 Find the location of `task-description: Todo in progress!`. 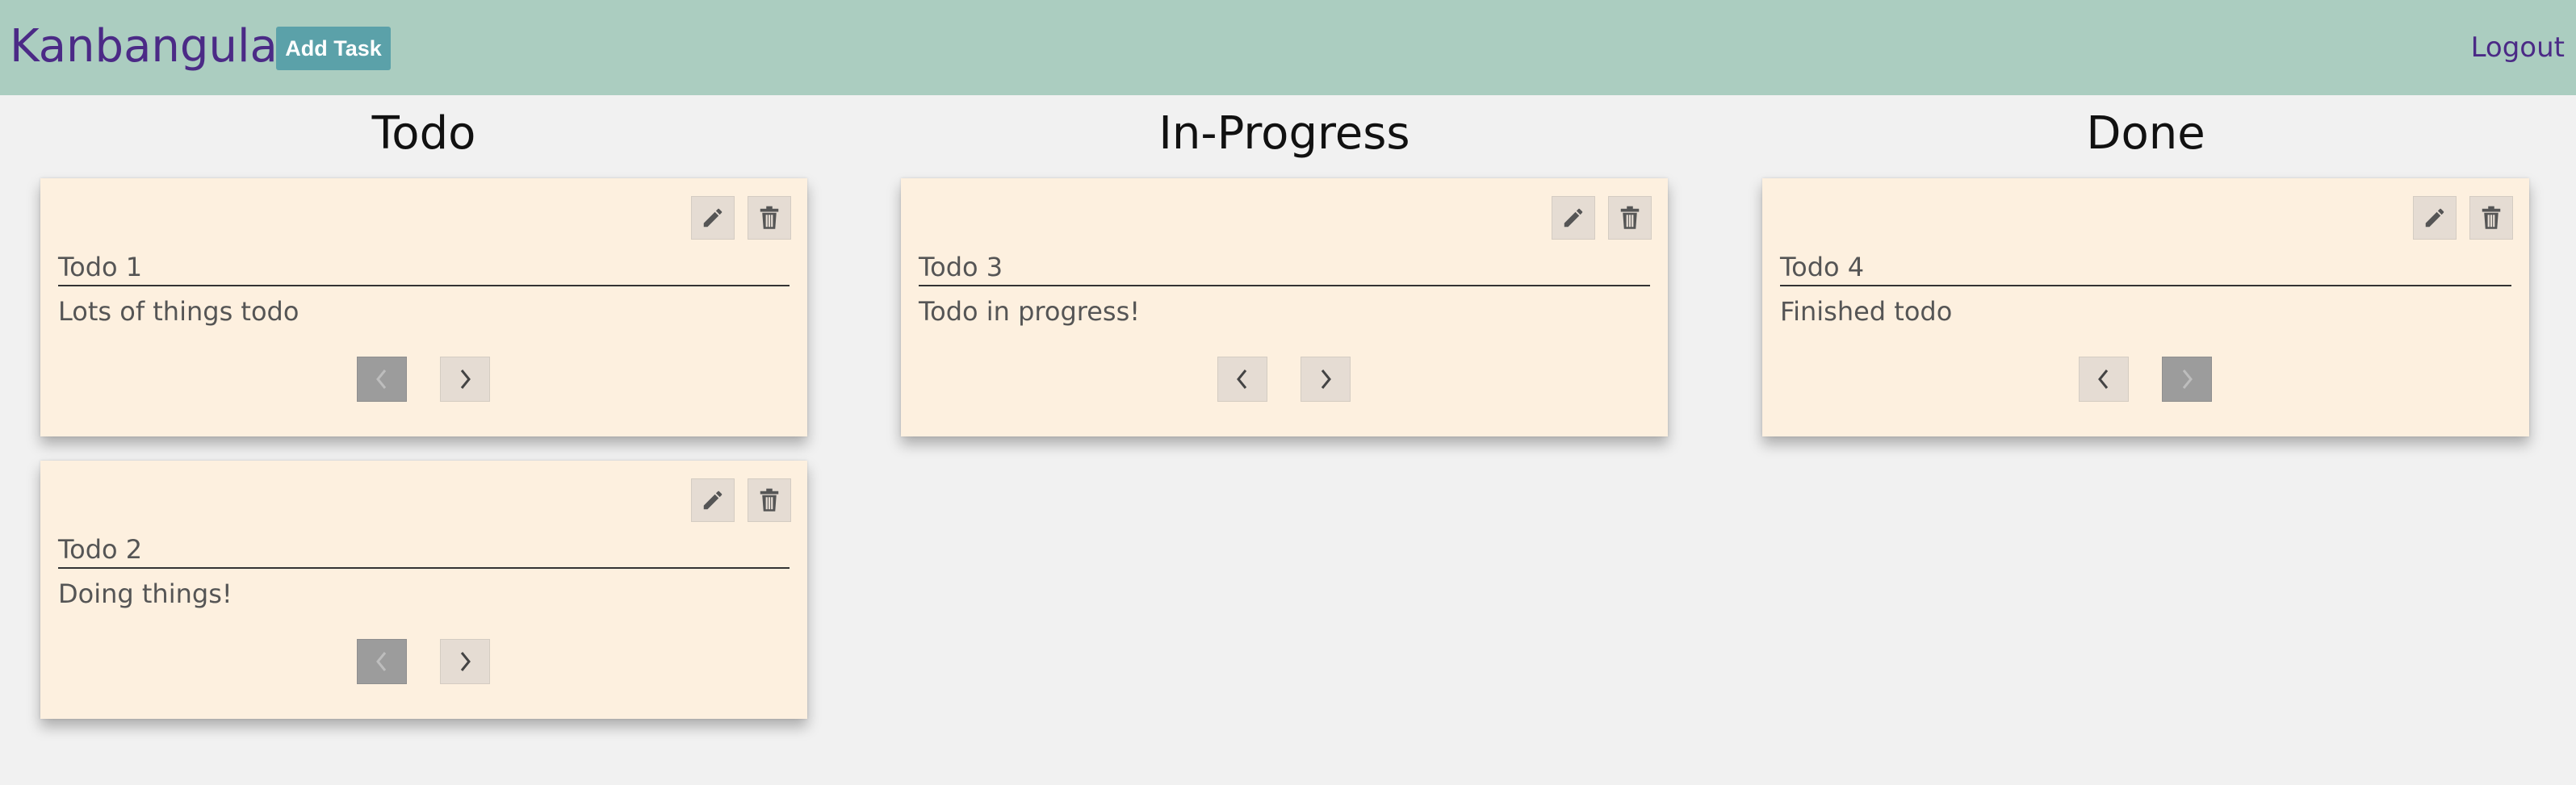

task-description: Todo in progress! is located at coordinates (1030, 311).